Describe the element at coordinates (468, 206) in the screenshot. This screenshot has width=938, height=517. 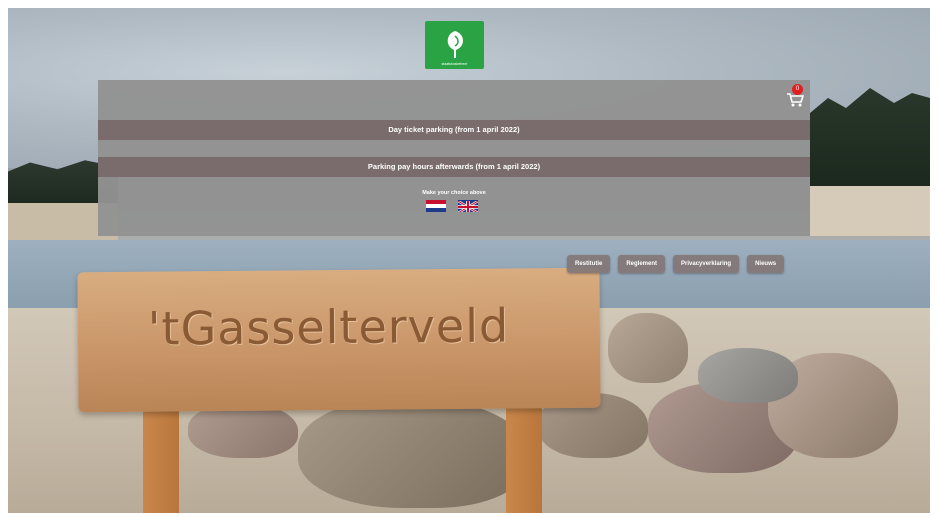
I see `flag-uk-icon` at that location.